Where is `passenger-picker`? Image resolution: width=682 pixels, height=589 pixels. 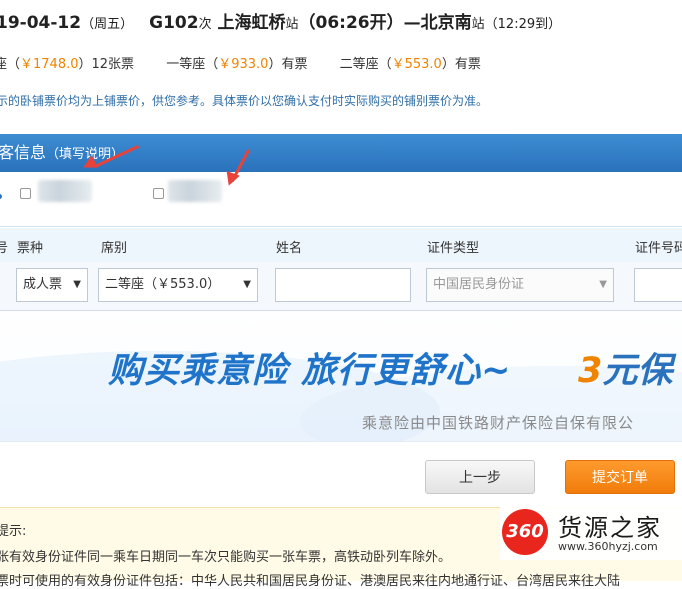
passenger-picker is located at coordinates (341, 199).